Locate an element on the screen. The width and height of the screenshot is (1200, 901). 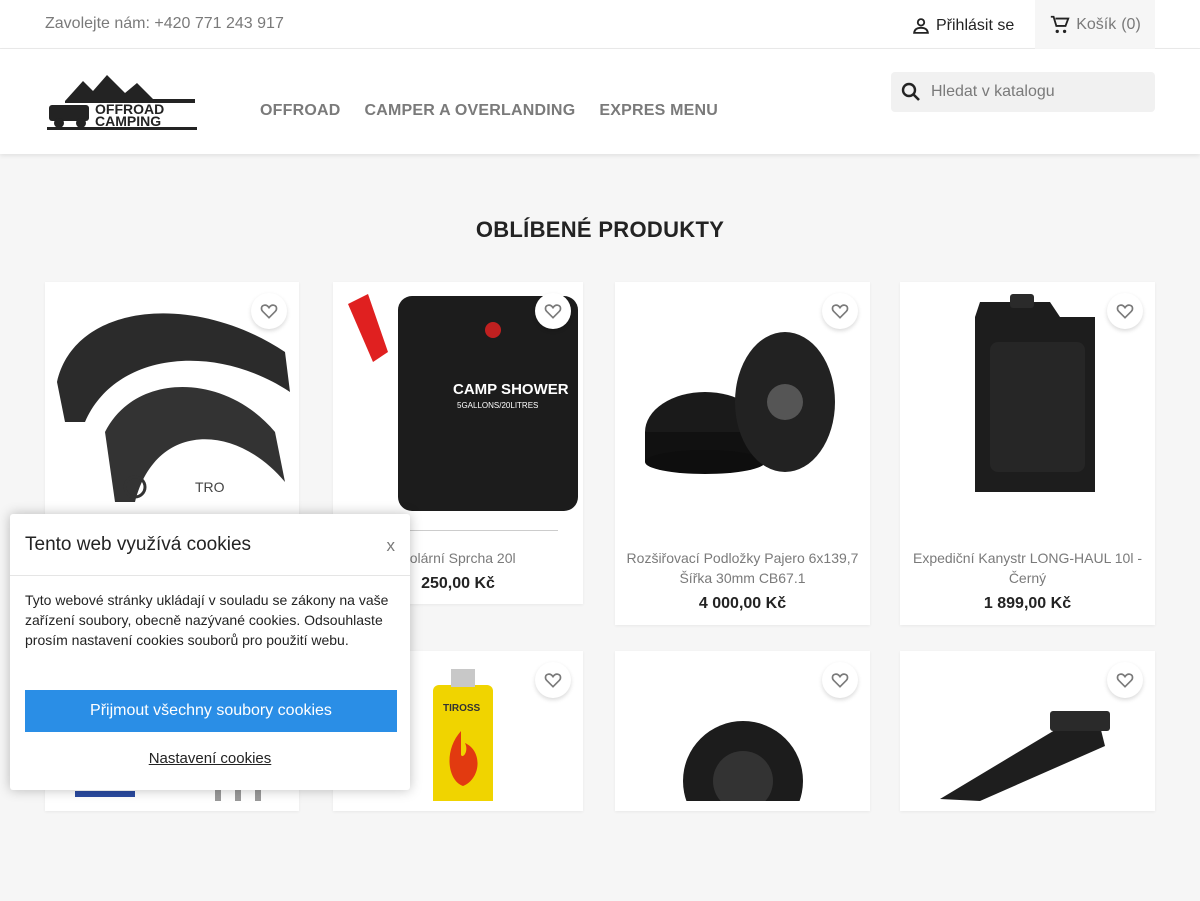
product-price: 1 899,00 Kč is located at coordinates (1027, 603).